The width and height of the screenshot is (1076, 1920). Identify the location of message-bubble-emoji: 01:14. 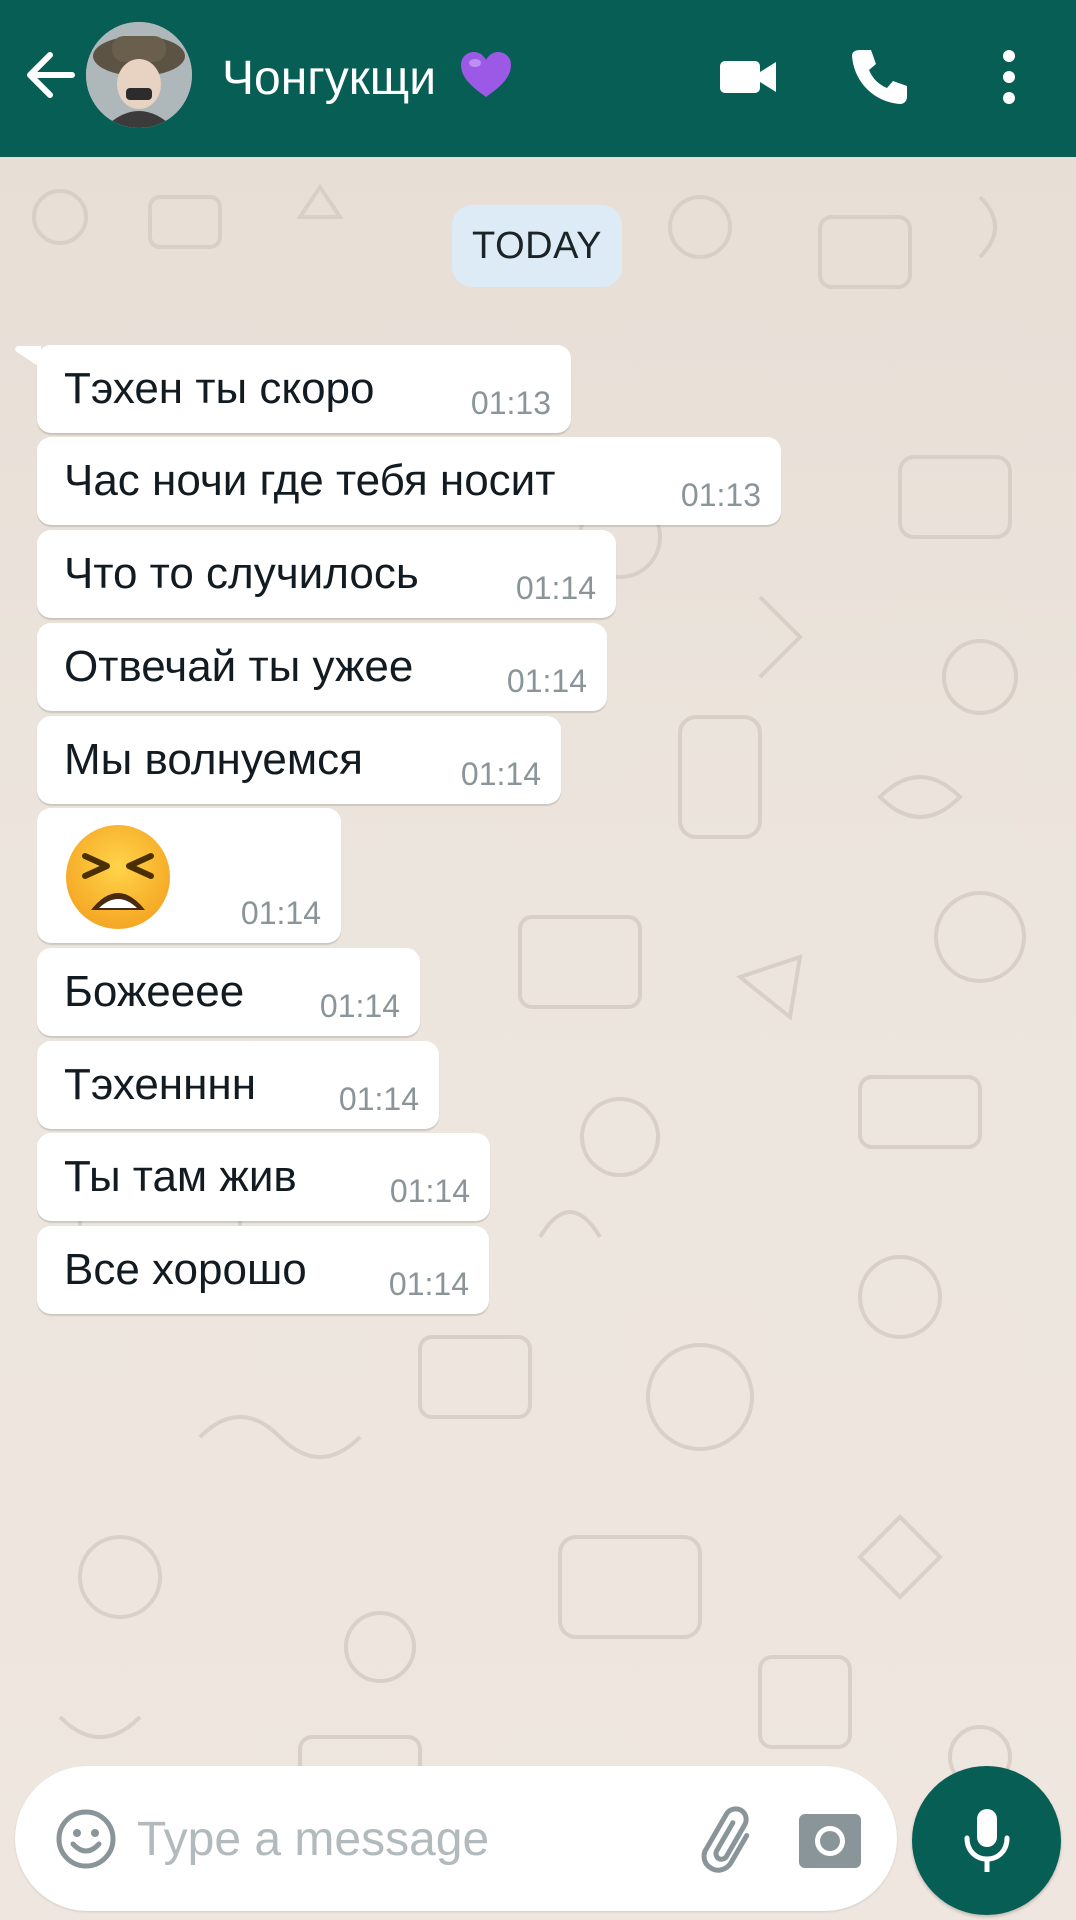
(189, 875).